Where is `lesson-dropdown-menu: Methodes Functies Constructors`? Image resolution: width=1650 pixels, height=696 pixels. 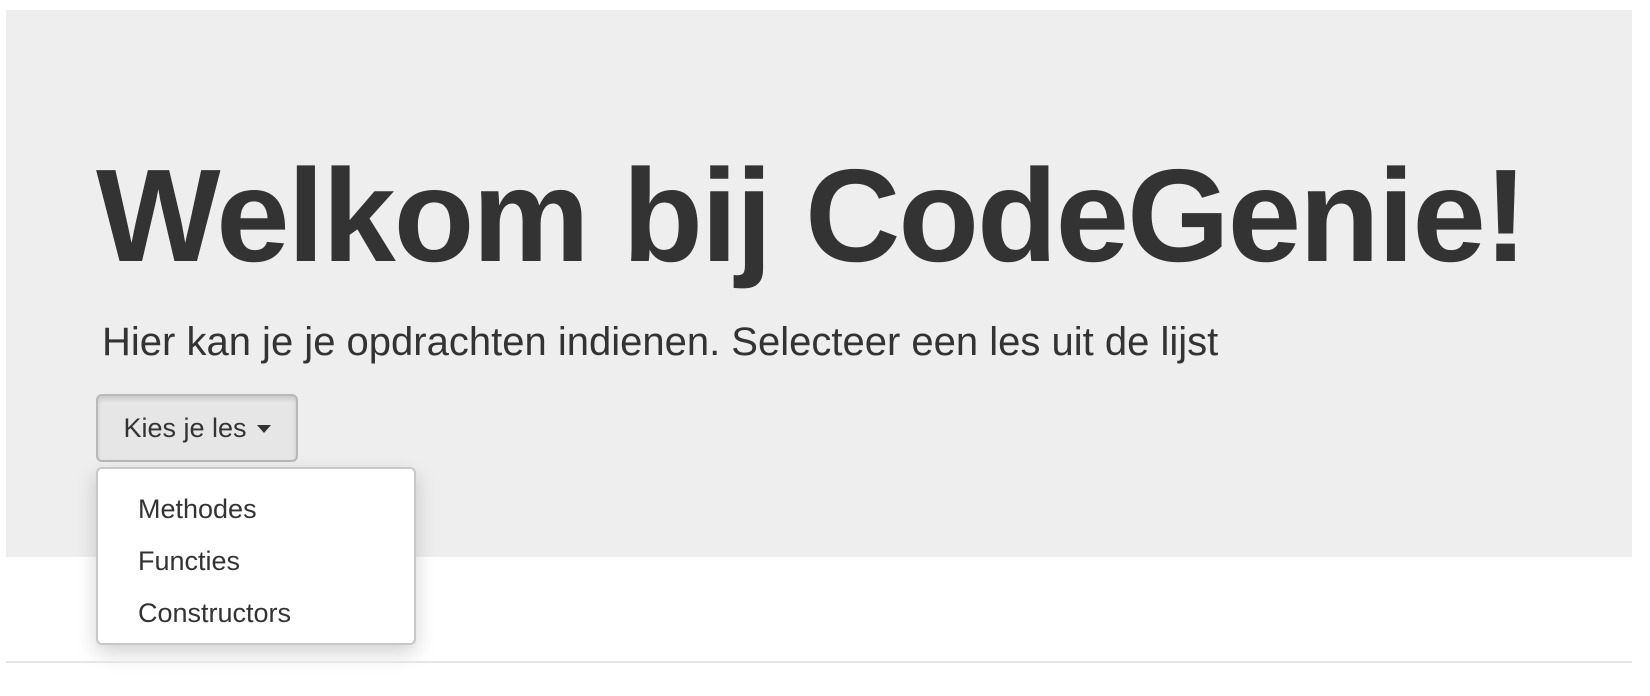 lesson-dropdown-menu: Methodes Functies Constructors is located at coordinates (256, 556).